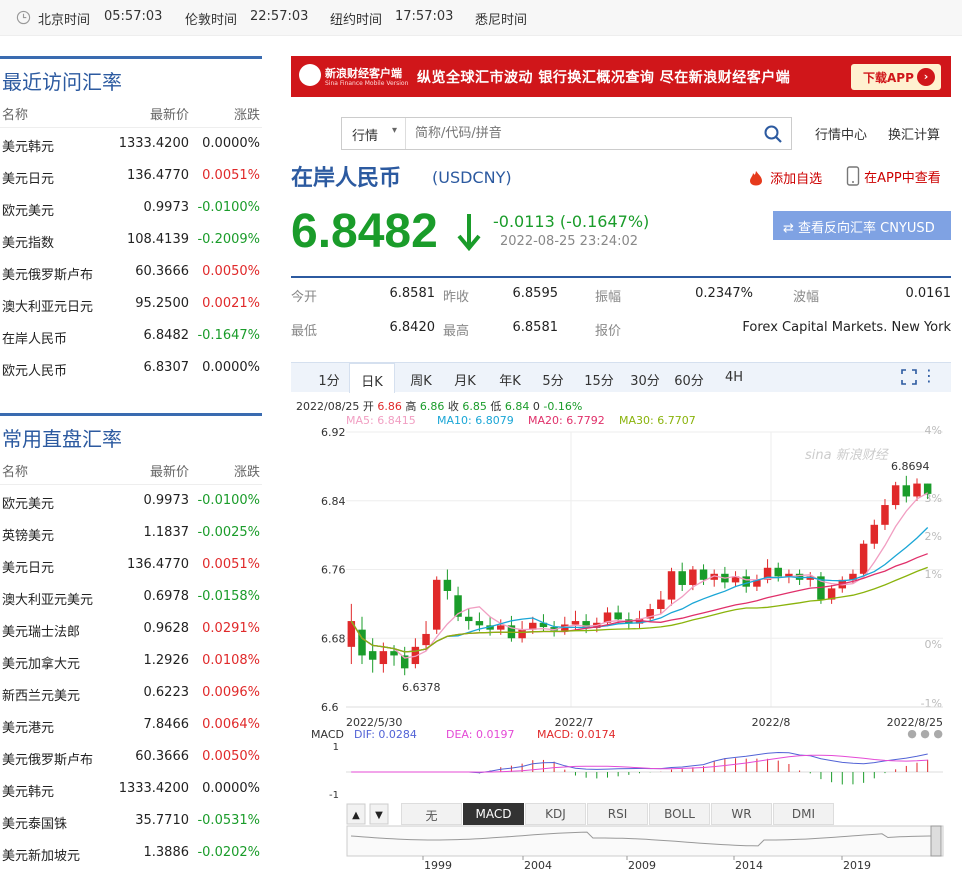 The image size is (962, 884). I want to click on search-icon, so click(773, 134).